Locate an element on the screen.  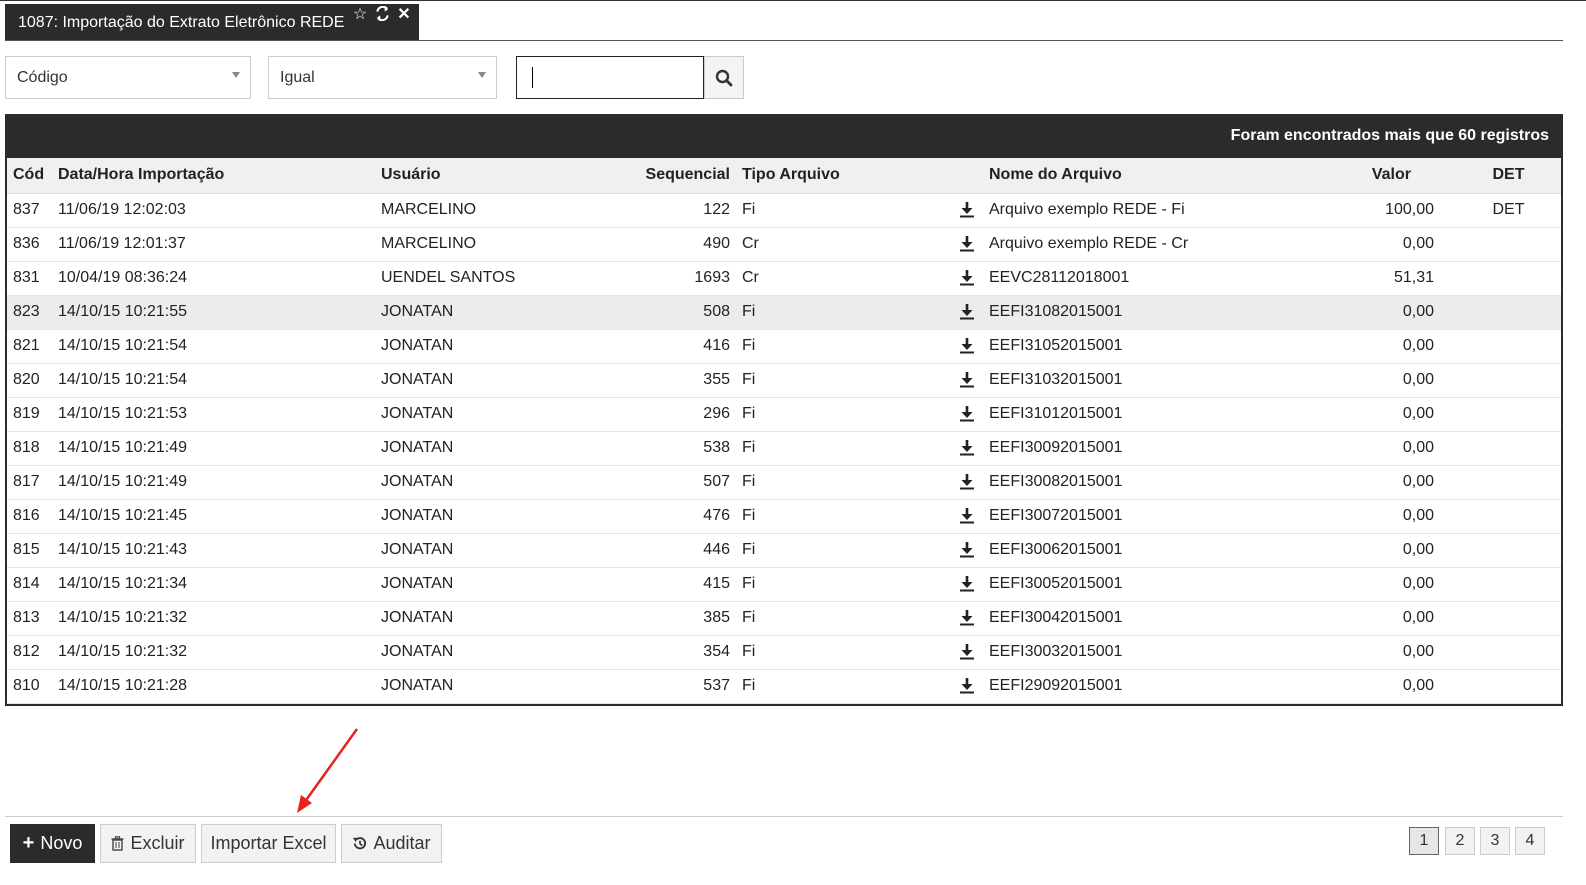
filter-field-select: Código is located at coordinates (128, 77).